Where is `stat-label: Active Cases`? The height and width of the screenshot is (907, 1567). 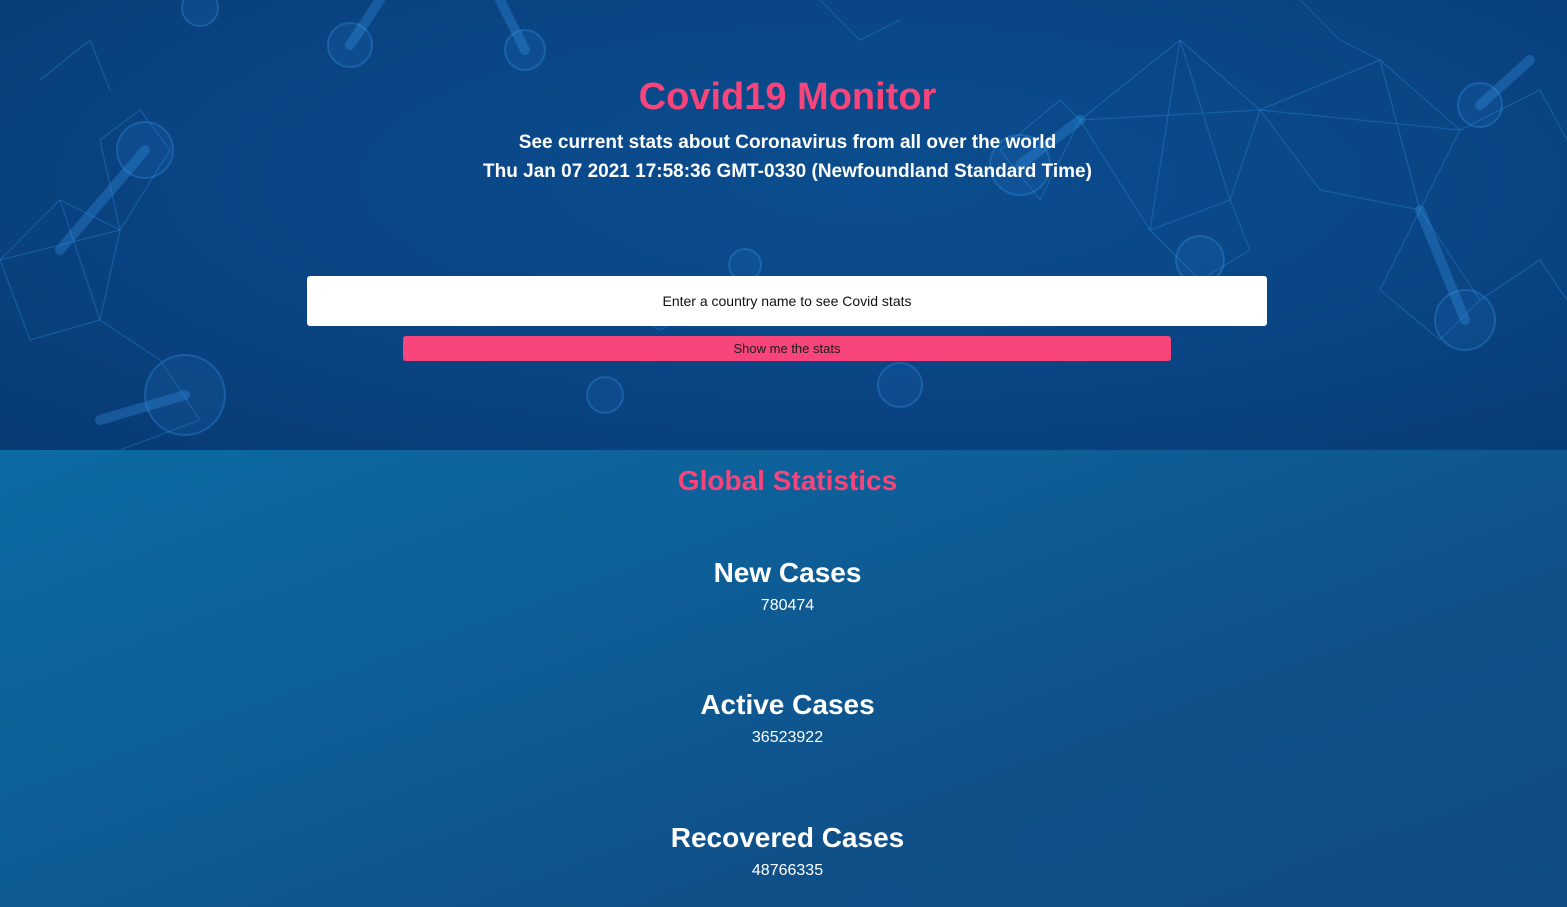
stat-label: Active Cases is located at coordinates (787, 704).